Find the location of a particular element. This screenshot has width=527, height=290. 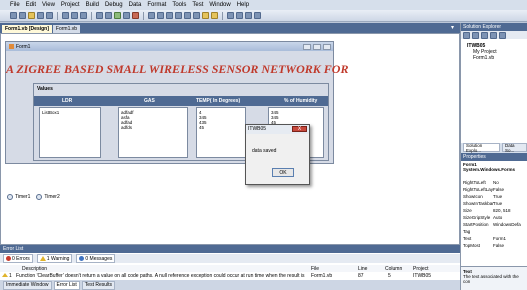

save-icon is located at coordinates (40, 15).